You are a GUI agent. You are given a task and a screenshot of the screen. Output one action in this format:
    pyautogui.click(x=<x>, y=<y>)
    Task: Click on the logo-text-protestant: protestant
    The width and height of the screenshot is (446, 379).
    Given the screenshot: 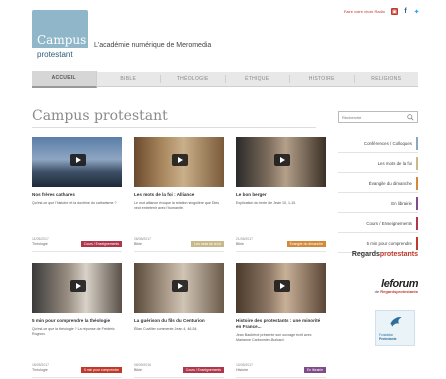 What is the action you would take?
    pyautogui.click(x=60, y=55)
    